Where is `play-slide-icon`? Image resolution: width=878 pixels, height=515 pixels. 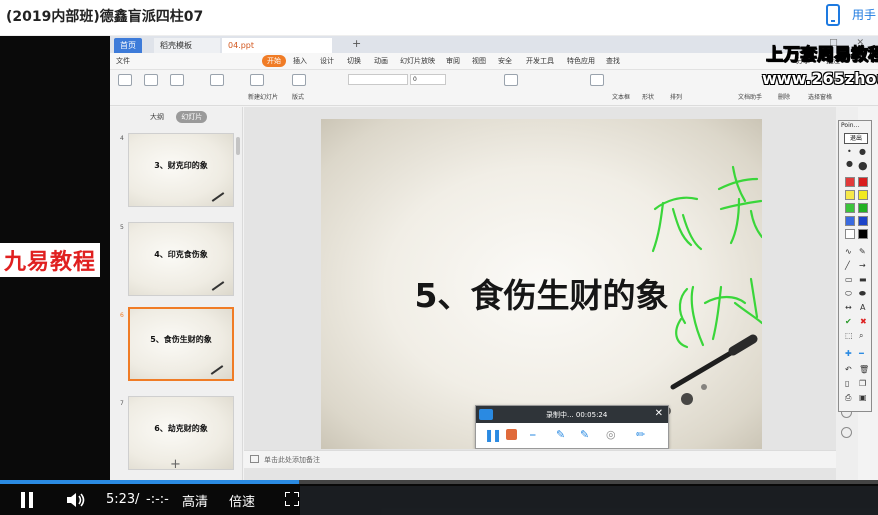
play-slide-icon is located at coordinates (217, 80).